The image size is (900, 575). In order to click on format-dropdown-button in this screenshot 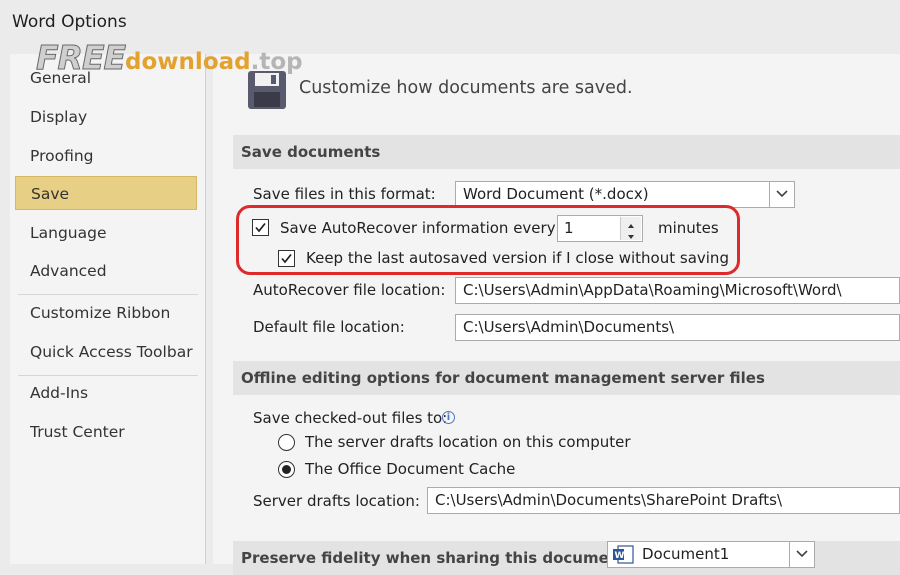, I will do `click(782, 194)`.